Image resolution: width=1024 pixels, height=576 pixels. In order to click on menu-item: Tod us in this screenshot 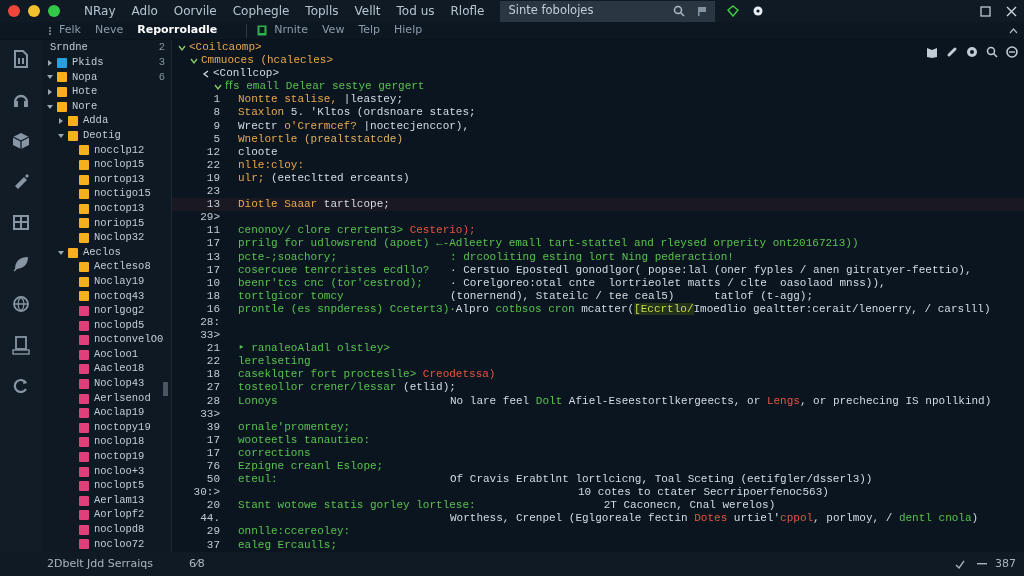, I will do `click(415, 11)`.